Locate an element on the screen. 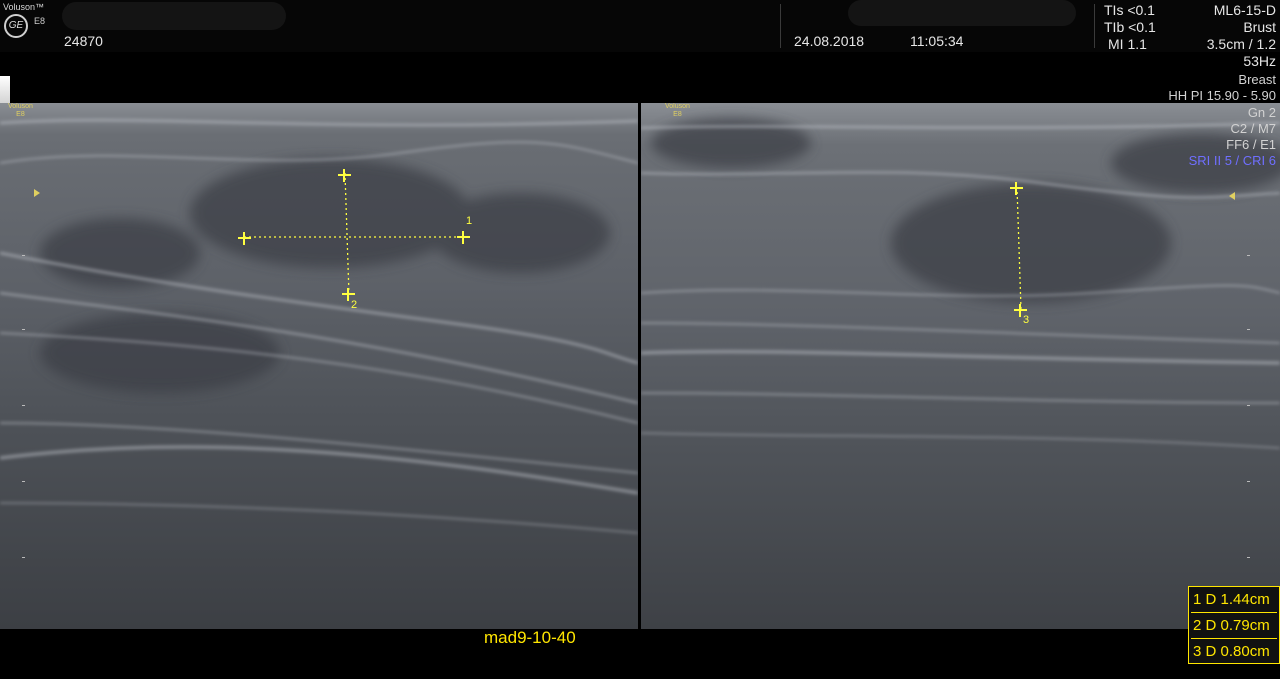  c-m-value: C2 / M7 is located at coordinates (1253, 128).